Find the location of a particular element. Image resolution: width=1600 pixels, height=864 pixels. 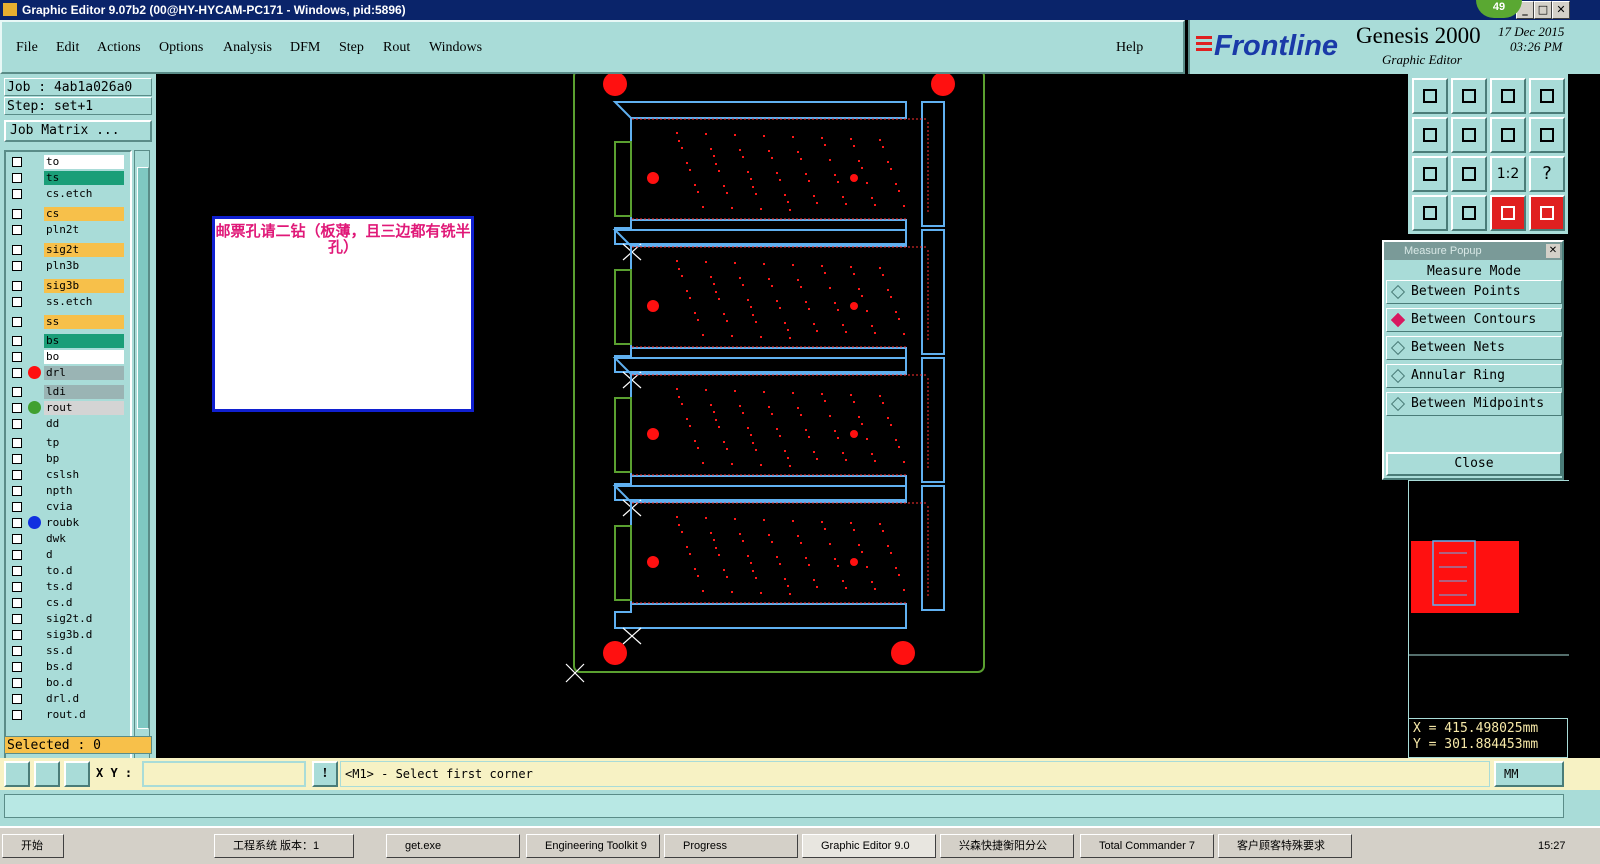

layer-name: bo is located at coordinates (84, 357).